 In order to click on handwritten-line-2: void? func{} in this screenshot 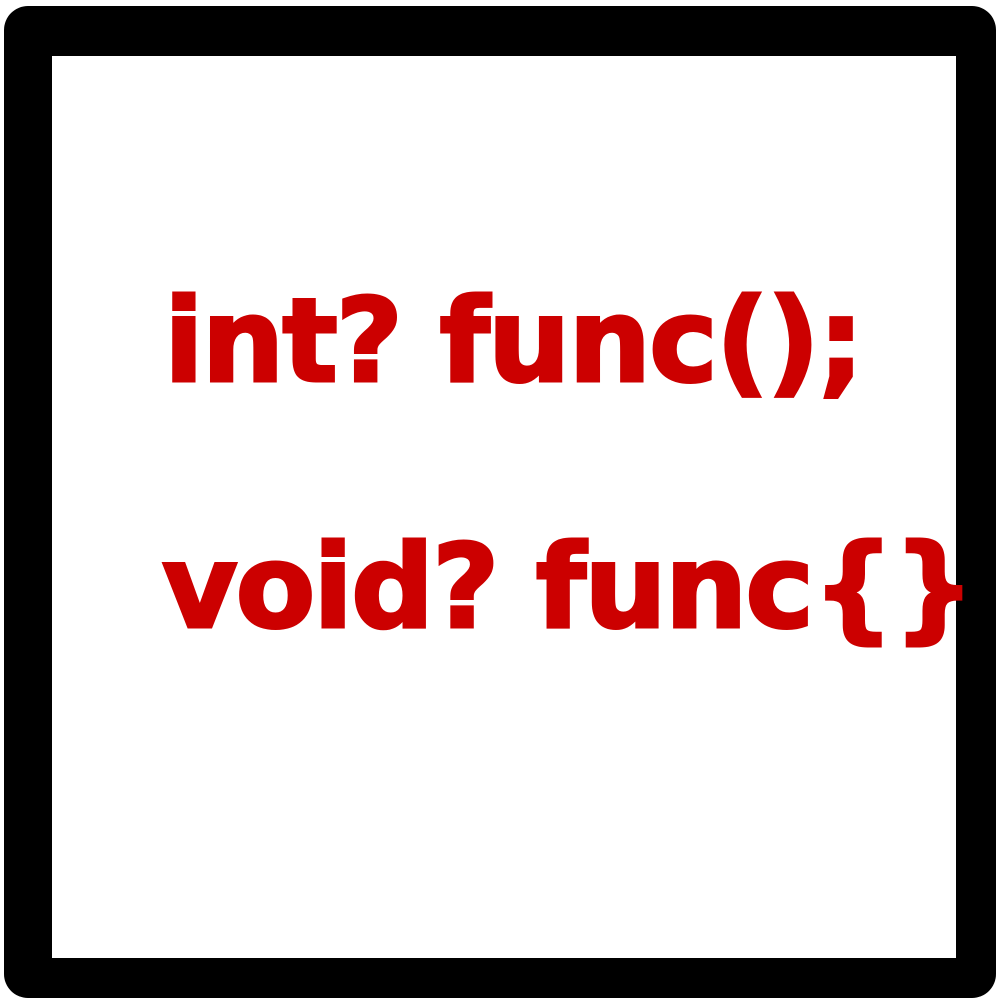, I will do `click(568, 587)`.